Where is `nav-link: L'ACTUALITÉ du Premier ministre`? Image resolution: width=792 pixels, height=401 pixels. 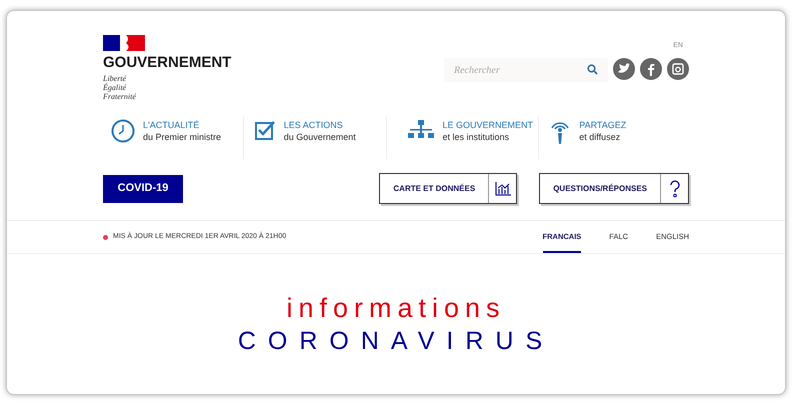 nav-link: L'ACTUALITÉ du Premier ministre is located at coordinates (177, 138).